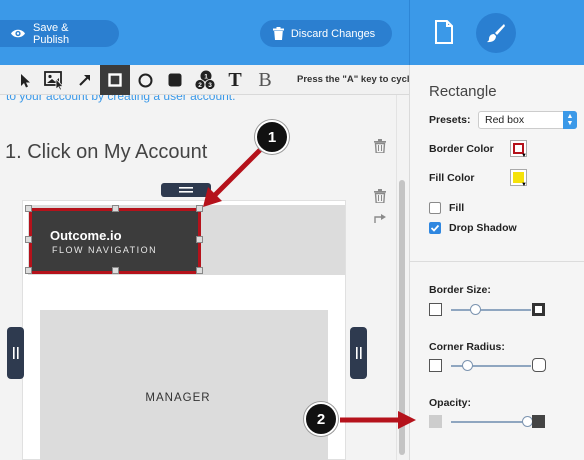 This screenshot has height=460, width=584. I want to click on fill-color-label: Fill Color, so click(452, 178).